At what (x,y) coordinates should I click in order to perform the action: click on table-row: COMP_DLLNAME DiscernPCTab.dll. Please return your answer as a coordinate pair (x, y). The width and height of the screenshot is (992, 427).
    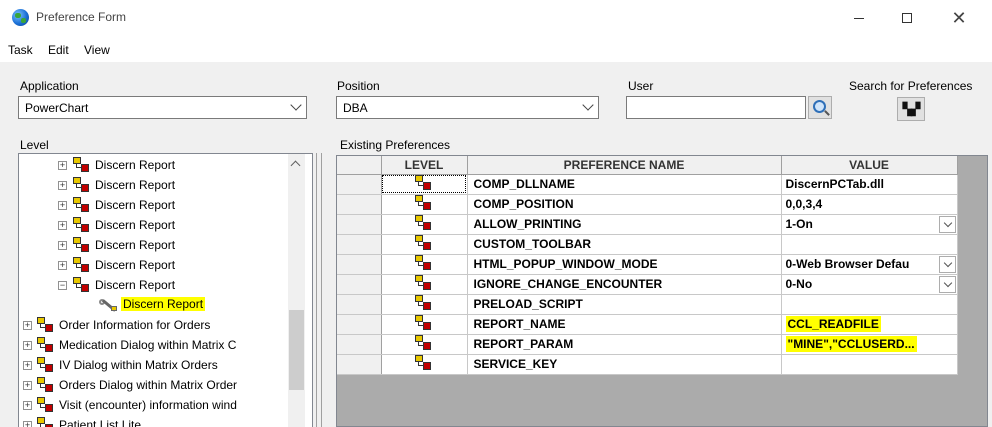
    Looking at the image, I should click on (647, 184).